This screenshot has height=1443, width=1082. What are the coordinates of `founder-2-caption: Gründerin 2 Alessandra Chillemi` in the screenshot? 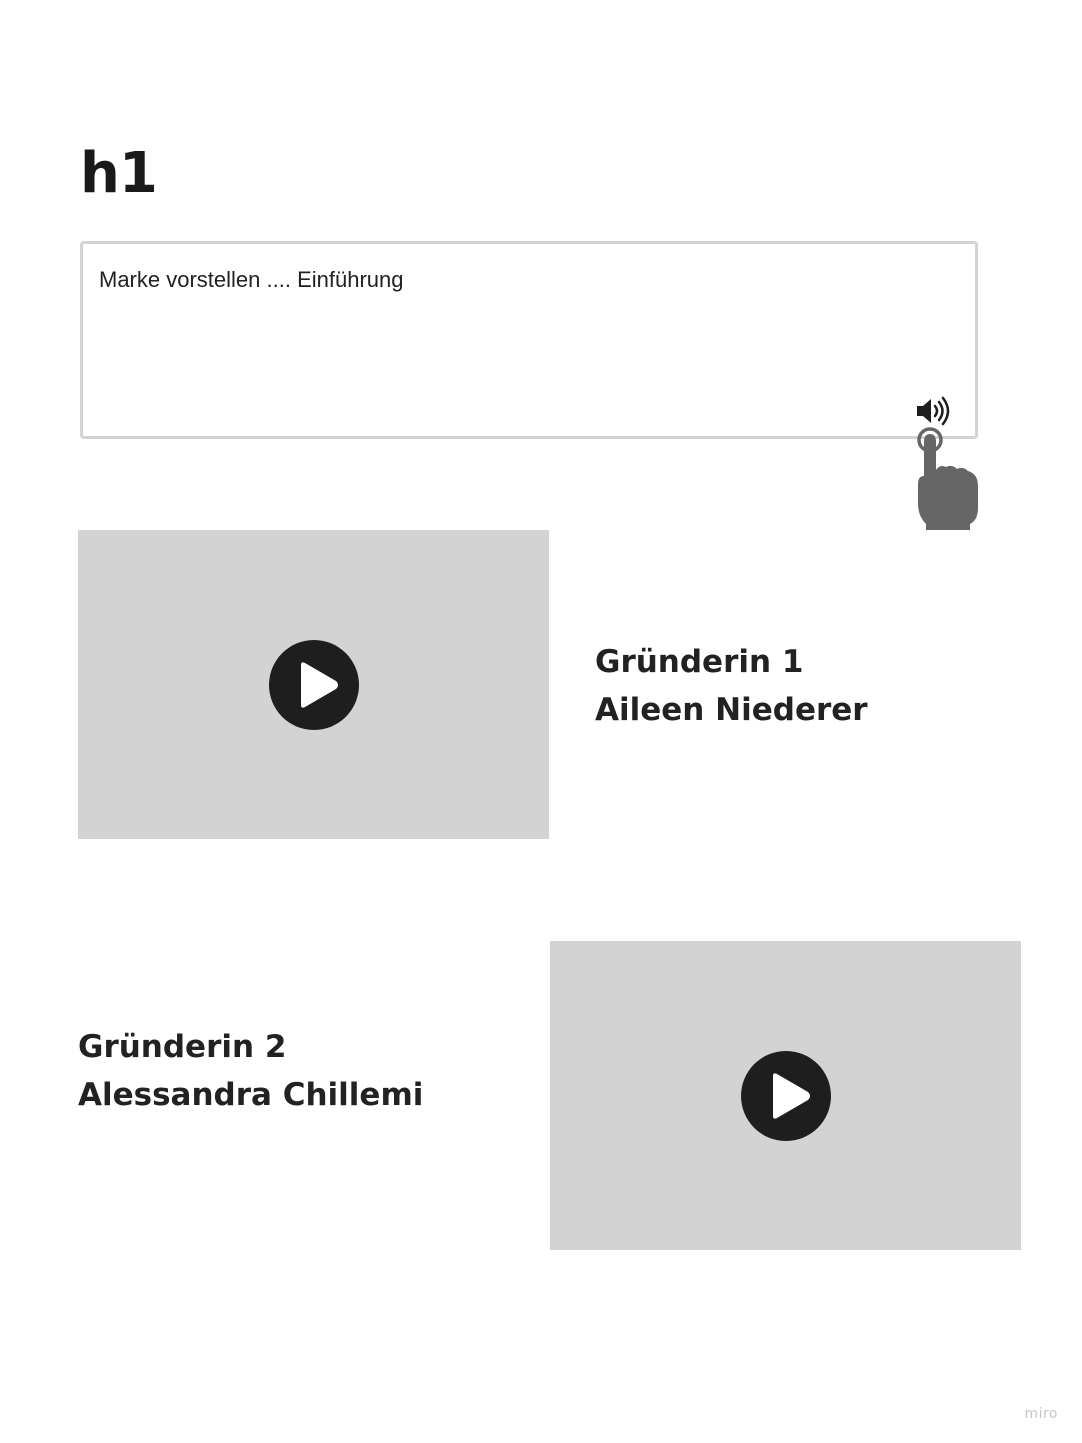 It's located at (250, 1071).